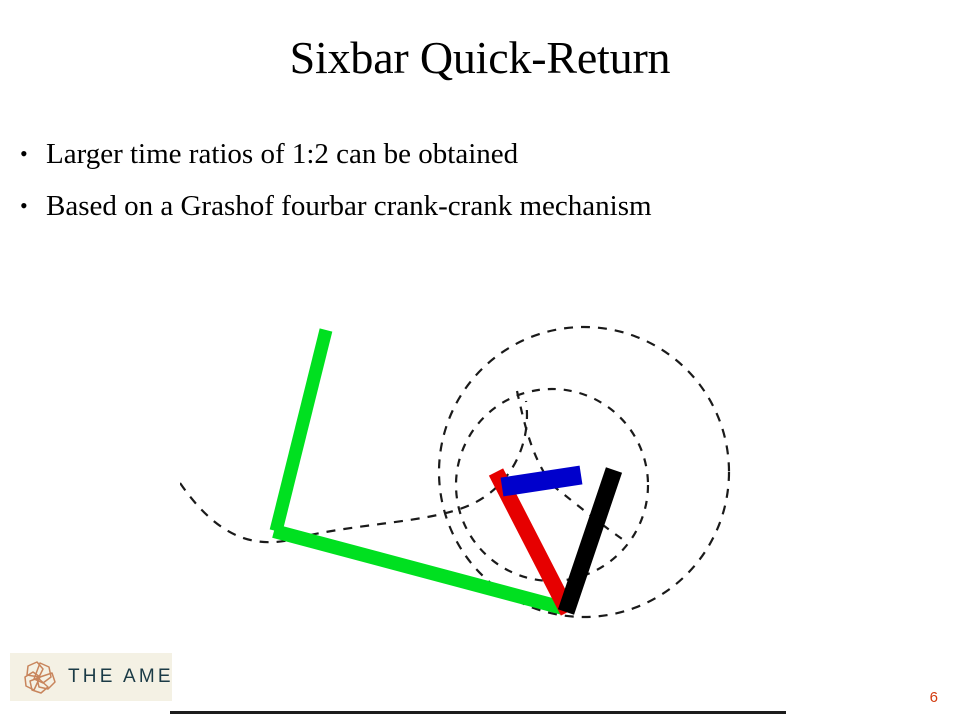 This screenshot has height=720, width=960. Describe the element at coordinates (590, 541) in the screenshot. I see `rocker-link-black` at that location.